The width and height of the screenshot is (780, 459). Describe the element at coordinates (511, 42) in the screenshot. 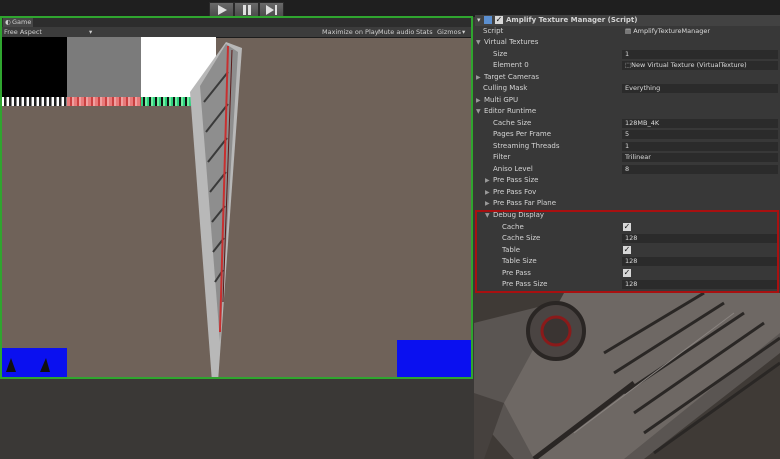

I see `virtual-textures-label: Virtual Textures` at that location.